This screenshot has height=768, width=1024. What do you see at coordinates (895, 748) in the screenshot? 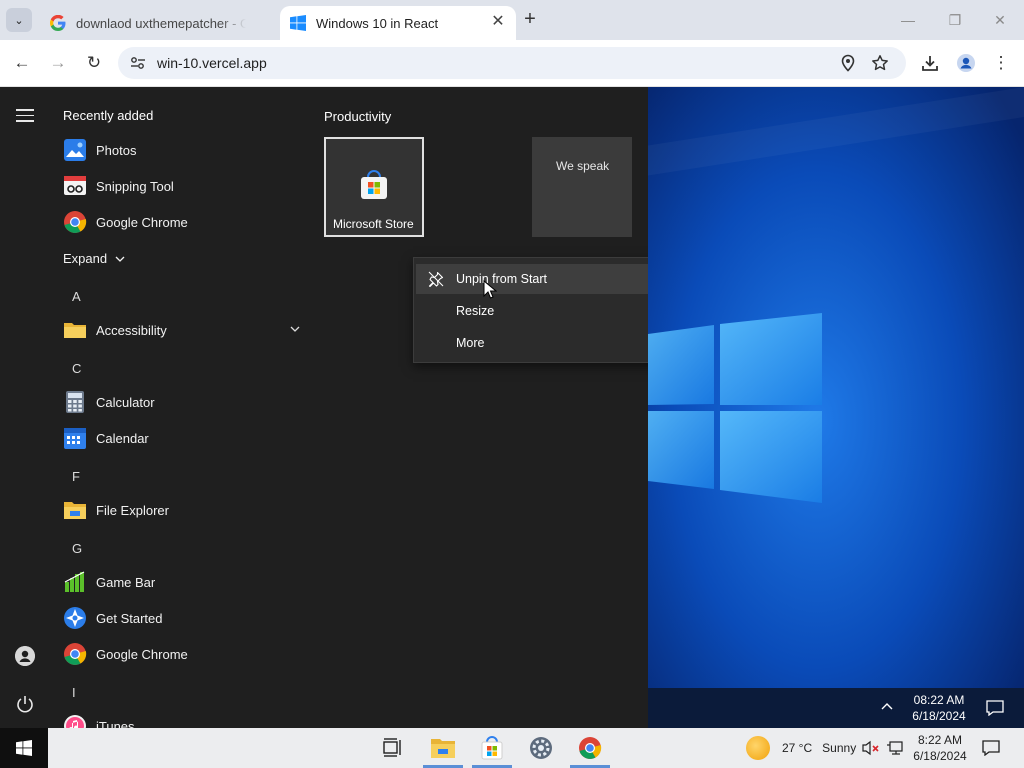
I see `network-icon` at bounding box center [895, 748].